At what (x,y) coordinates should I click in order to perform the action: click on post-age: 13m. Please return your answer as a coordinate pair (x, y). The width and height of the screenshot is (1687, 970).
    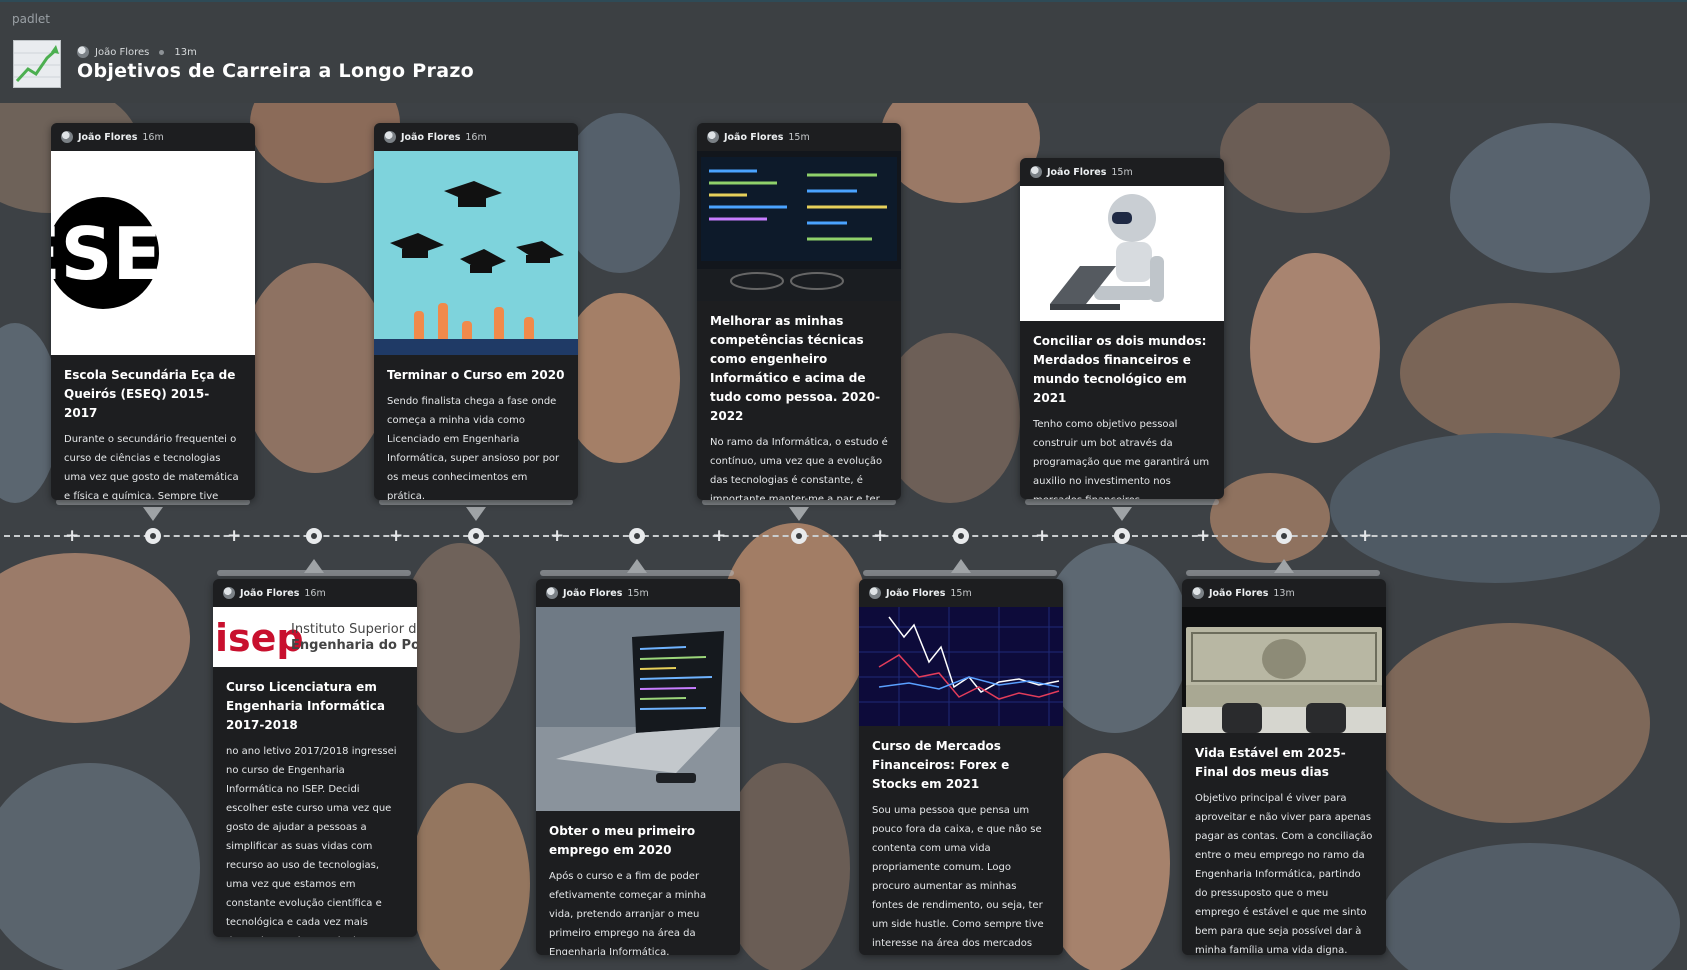
    Looking at the image, I should click on (1284, 593).